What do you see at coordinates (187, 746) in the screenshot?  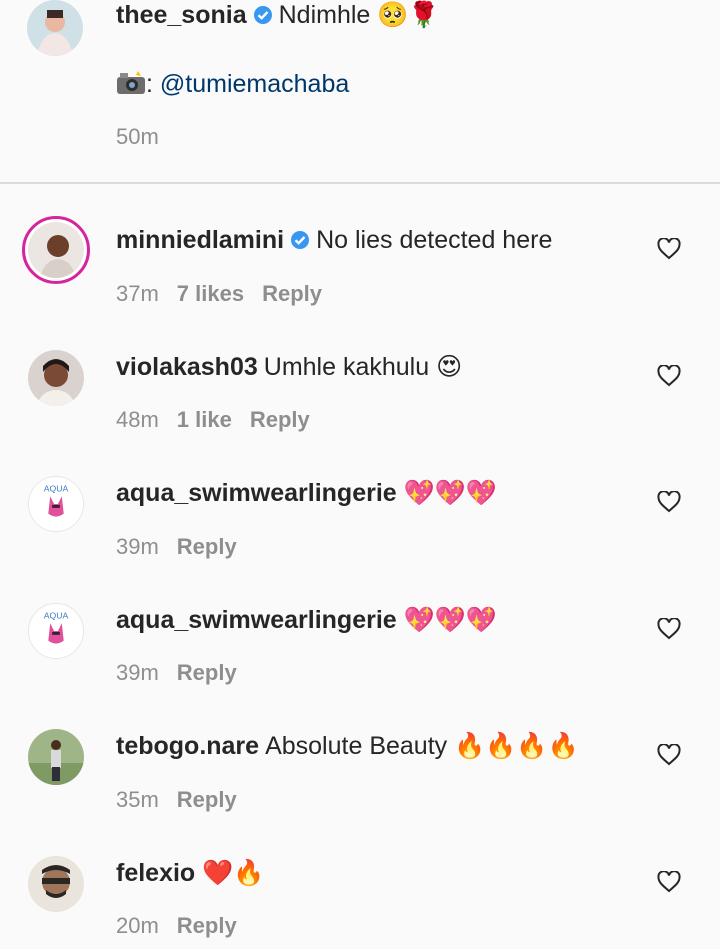 I see `comment-username: tebogo.nare` at bounding box center [187, 746].